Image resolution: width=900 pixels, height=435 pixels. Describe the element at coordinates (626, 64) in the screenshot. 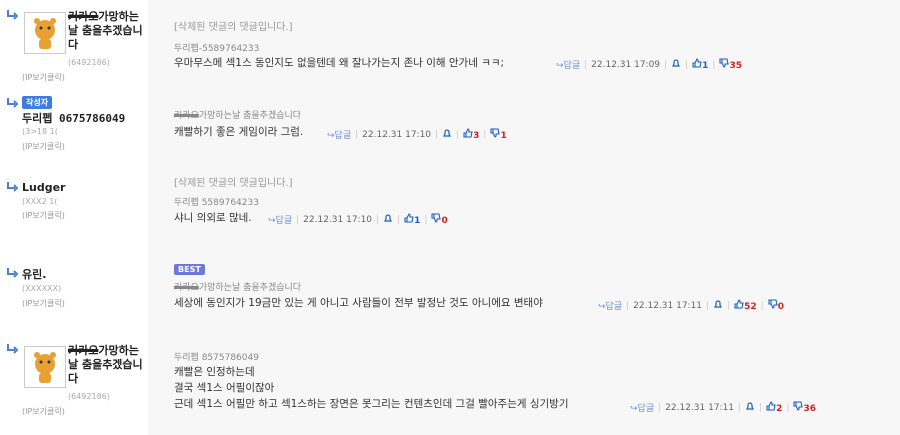

I see `comment-date: 22.12.31 17:09` at that location.